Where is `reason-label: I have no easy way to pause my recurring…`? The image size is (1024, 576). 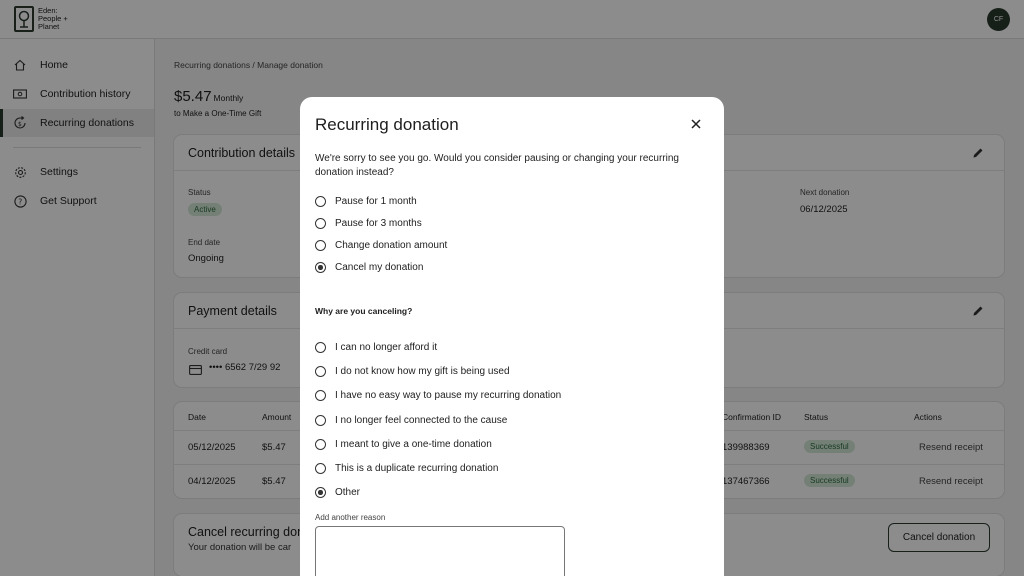
reason-label: I have no easy way to pause my recurring… is located at coordinates (448, 395).